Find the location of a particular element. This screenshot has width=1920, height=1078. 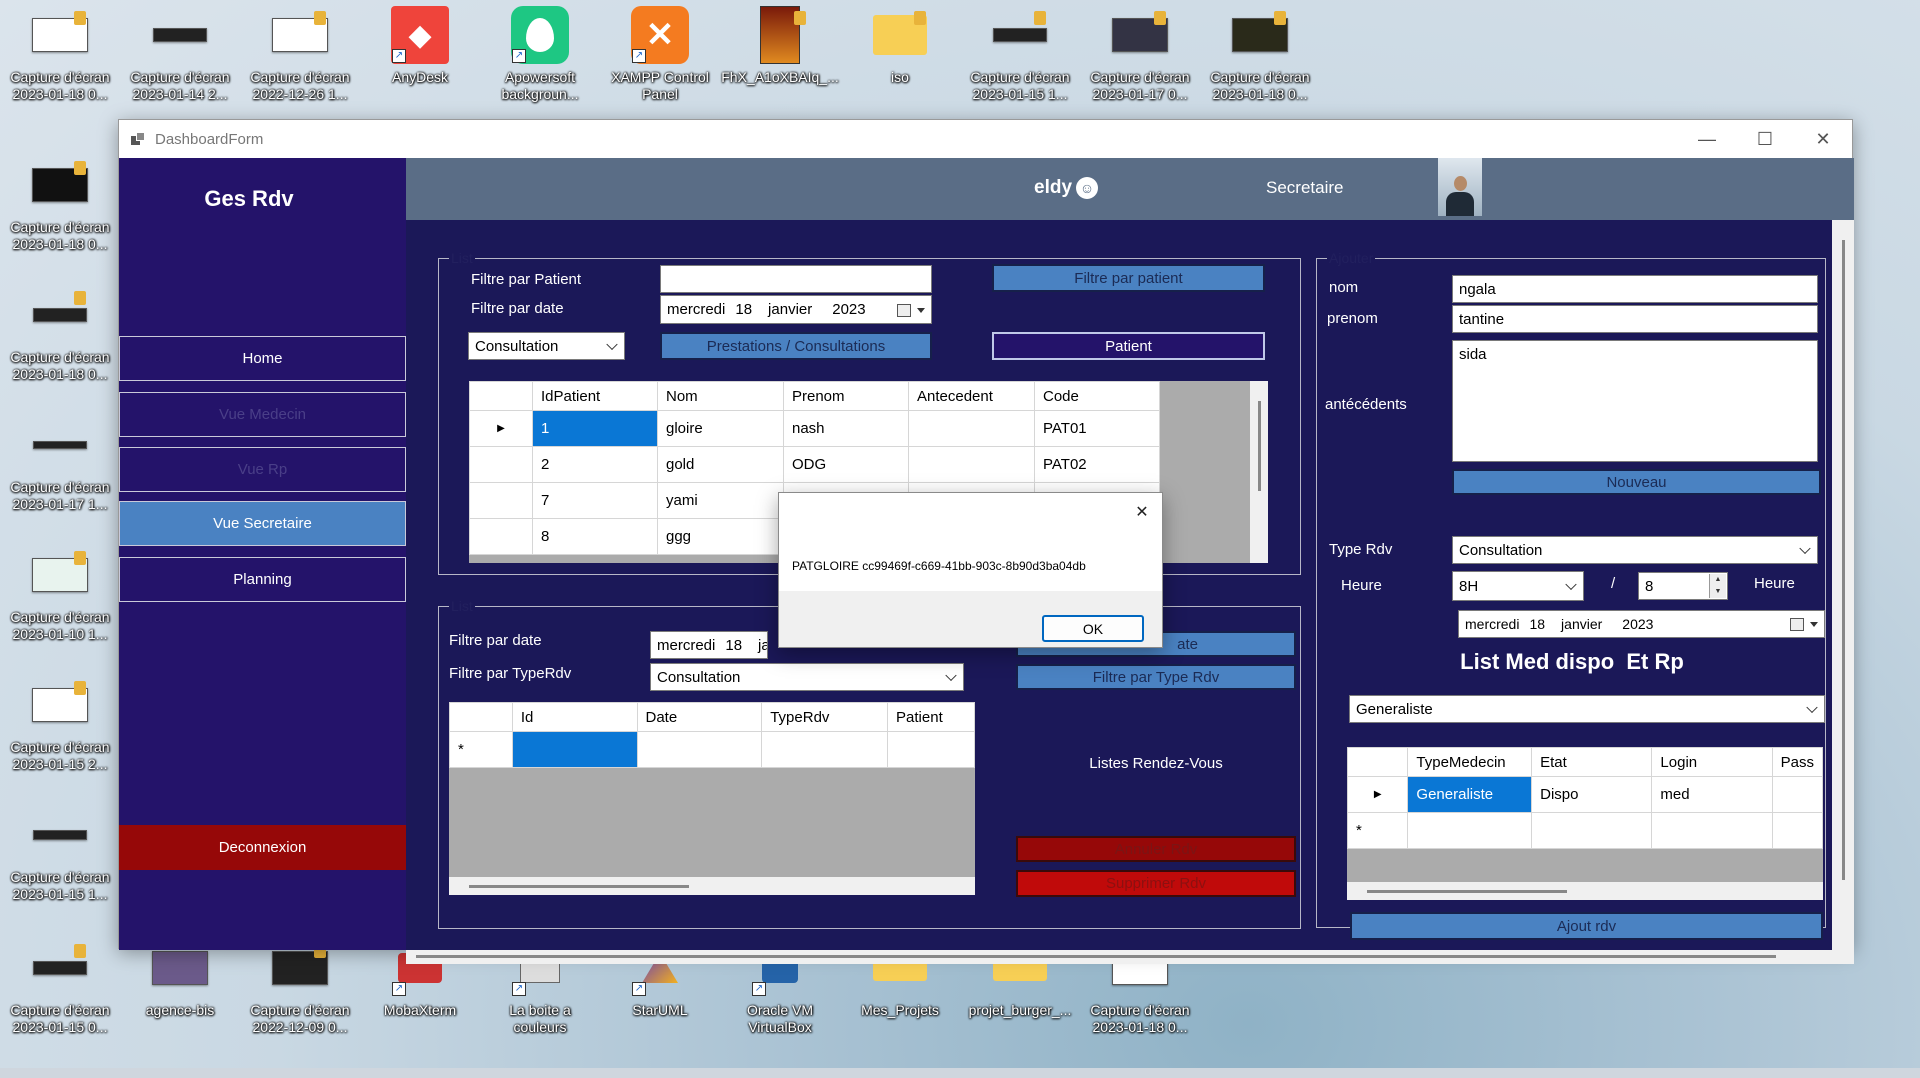

patient-type-select: Consultation is located at coordinates (546, 346).